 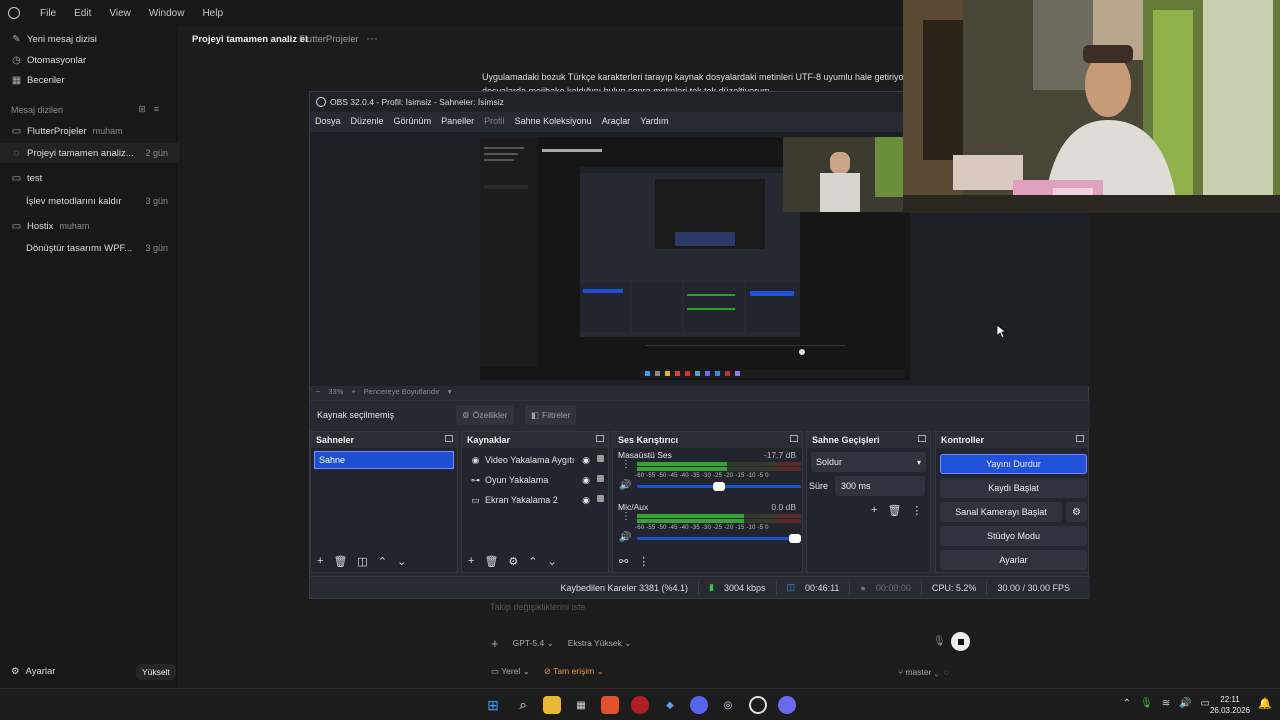 What do you see at coordinates (510, 671) in the screenshot?
I see `environment-select: ▭ Yerel ⌄` at bounding box center [510, 671].